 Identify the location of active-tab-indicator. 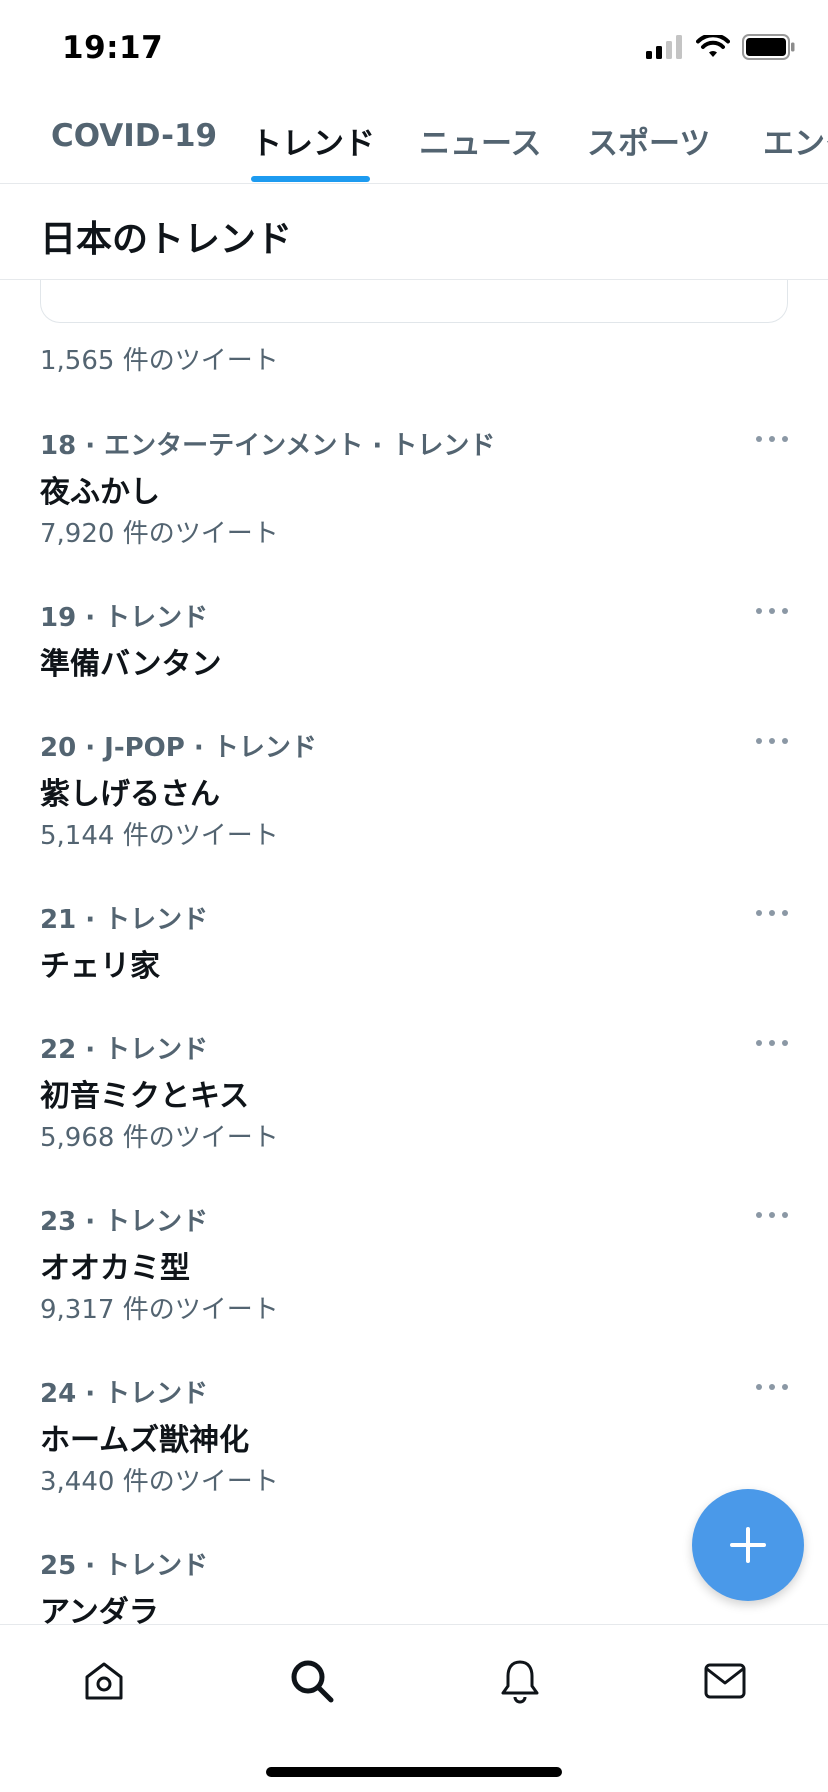
(310, 179).